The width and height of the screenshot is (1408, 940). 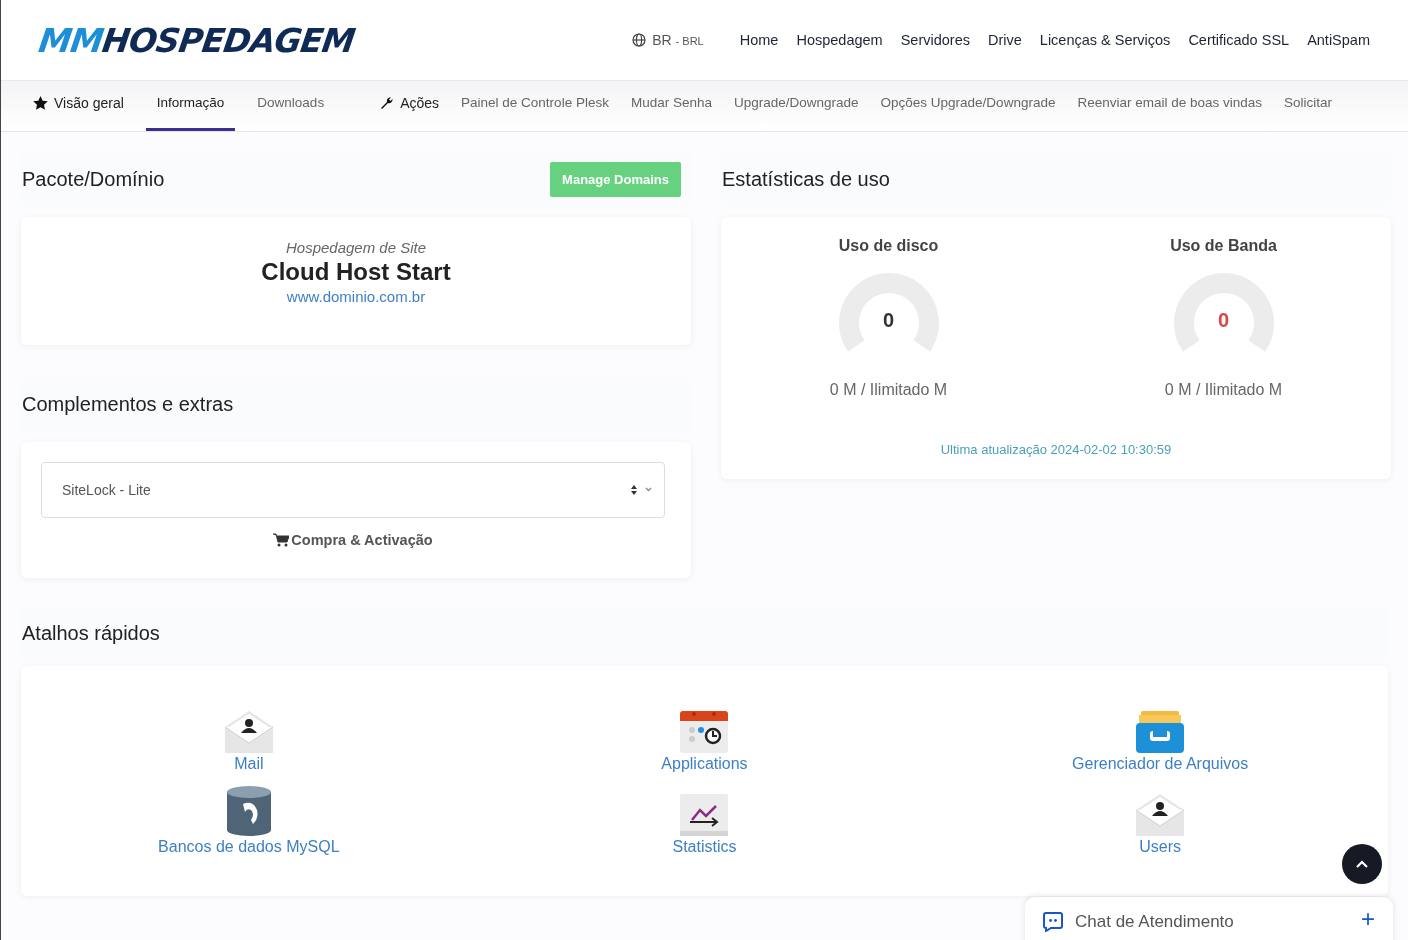 What do you see at coordinates (639, 40) in the screenshot?
I see `globe-icon` at bounding box center [639, 40].